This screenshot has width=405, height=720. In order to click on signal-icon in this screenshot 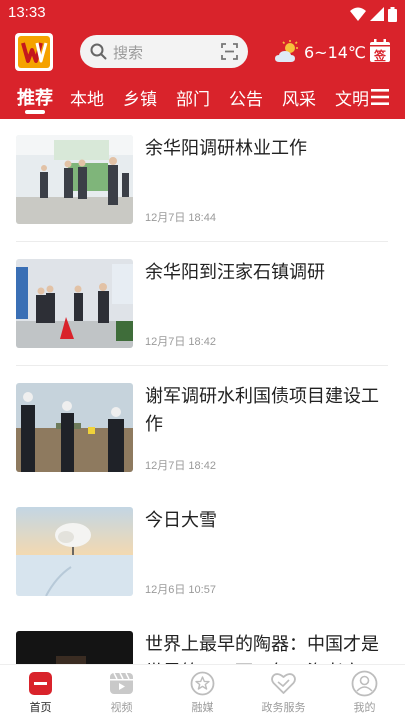, I will do `click(377, 14)`.